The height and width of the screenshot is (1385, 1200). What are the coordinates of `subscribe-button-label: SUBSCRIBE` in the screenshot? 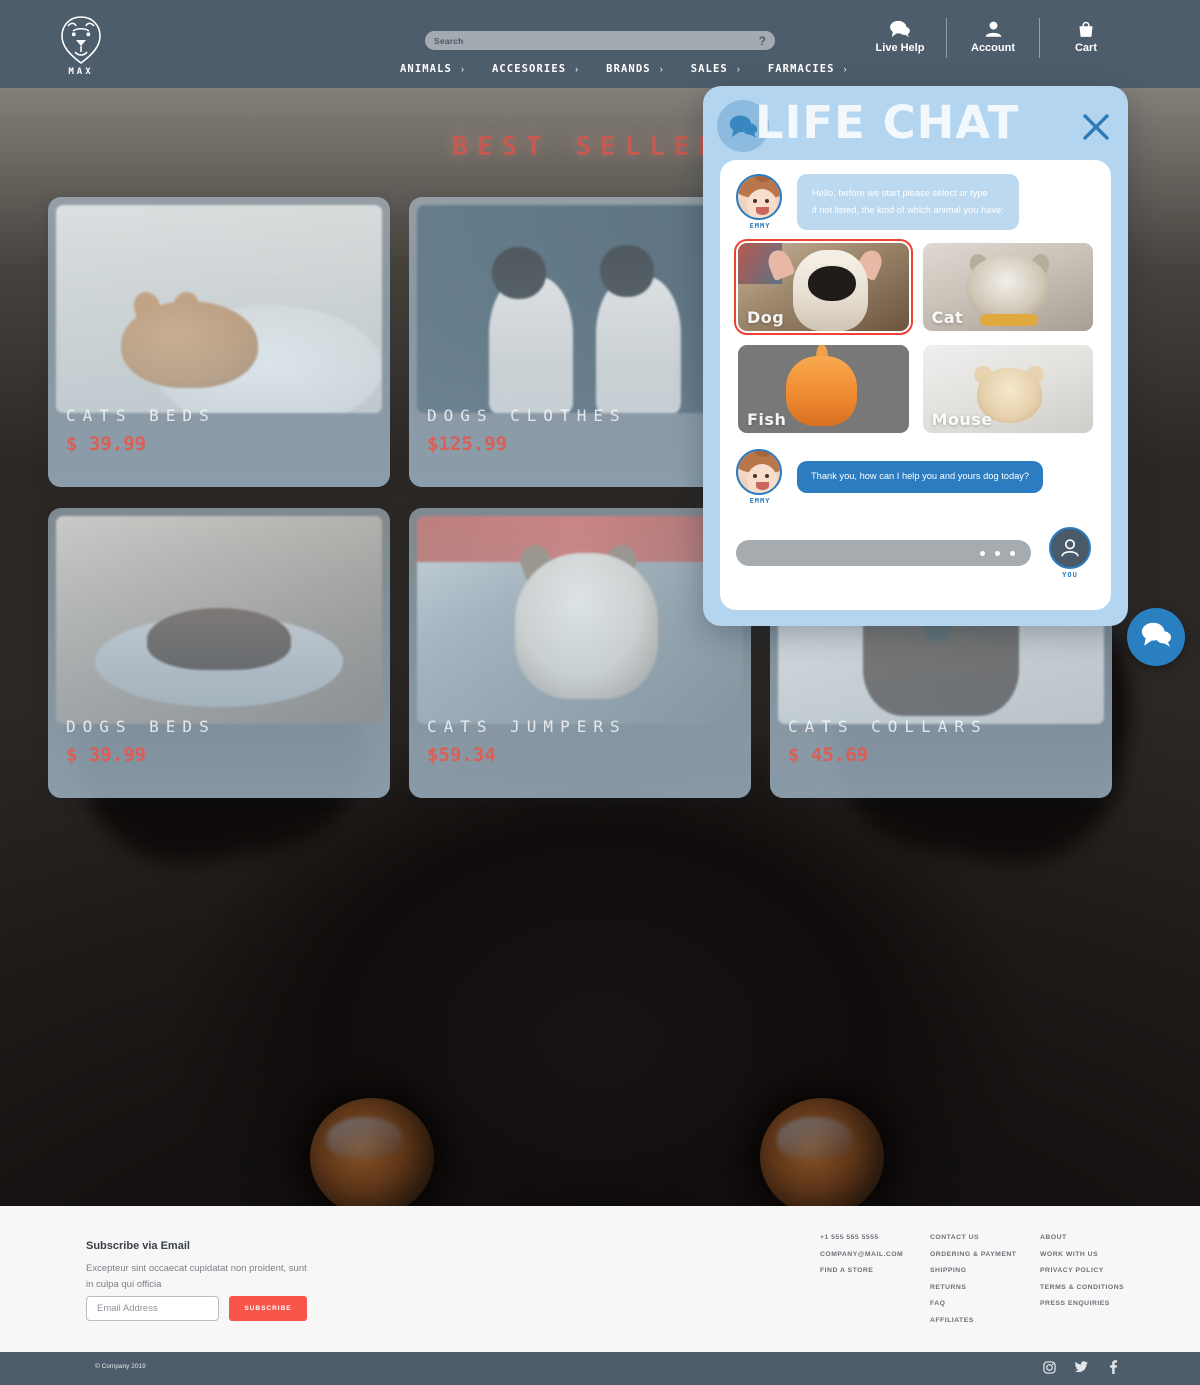 It's located at (268, 1308).